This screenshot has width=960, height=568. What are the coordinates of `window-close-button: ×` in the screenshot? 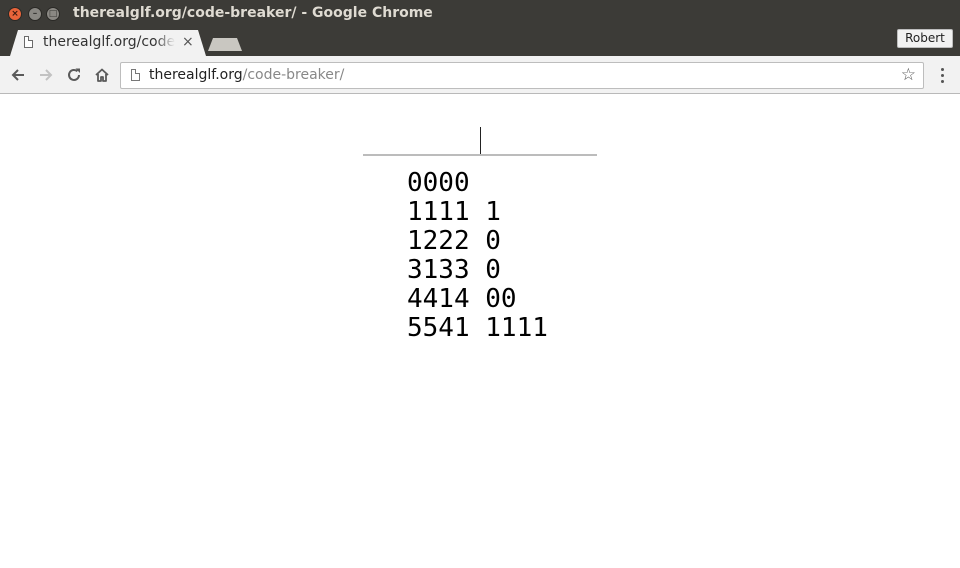 It's located at (15, 14).